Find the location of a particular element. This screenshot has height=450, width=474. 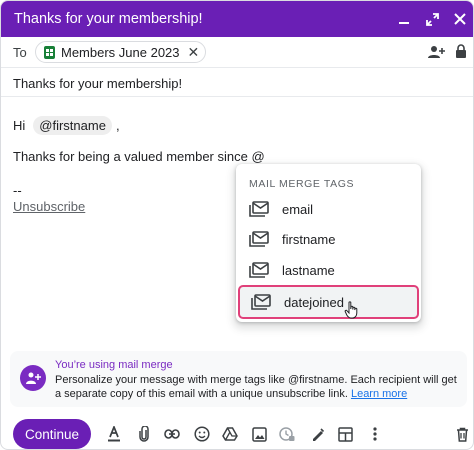

format-text-icon is located at coordinates (114, 434).